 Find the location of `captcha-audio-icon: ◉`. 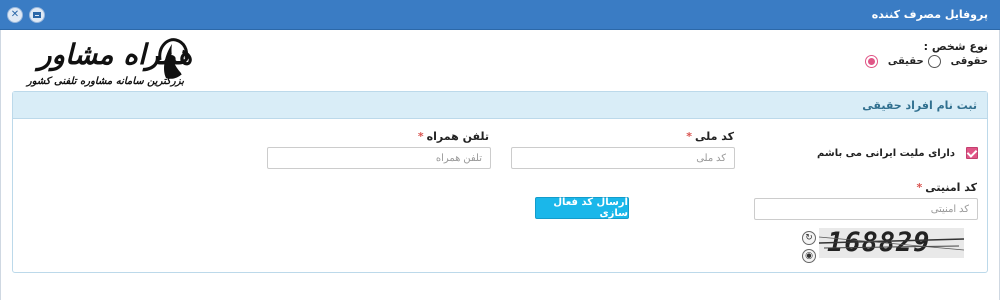

captcha-audio-icon: ◉ is located at coordinates (809, 256).